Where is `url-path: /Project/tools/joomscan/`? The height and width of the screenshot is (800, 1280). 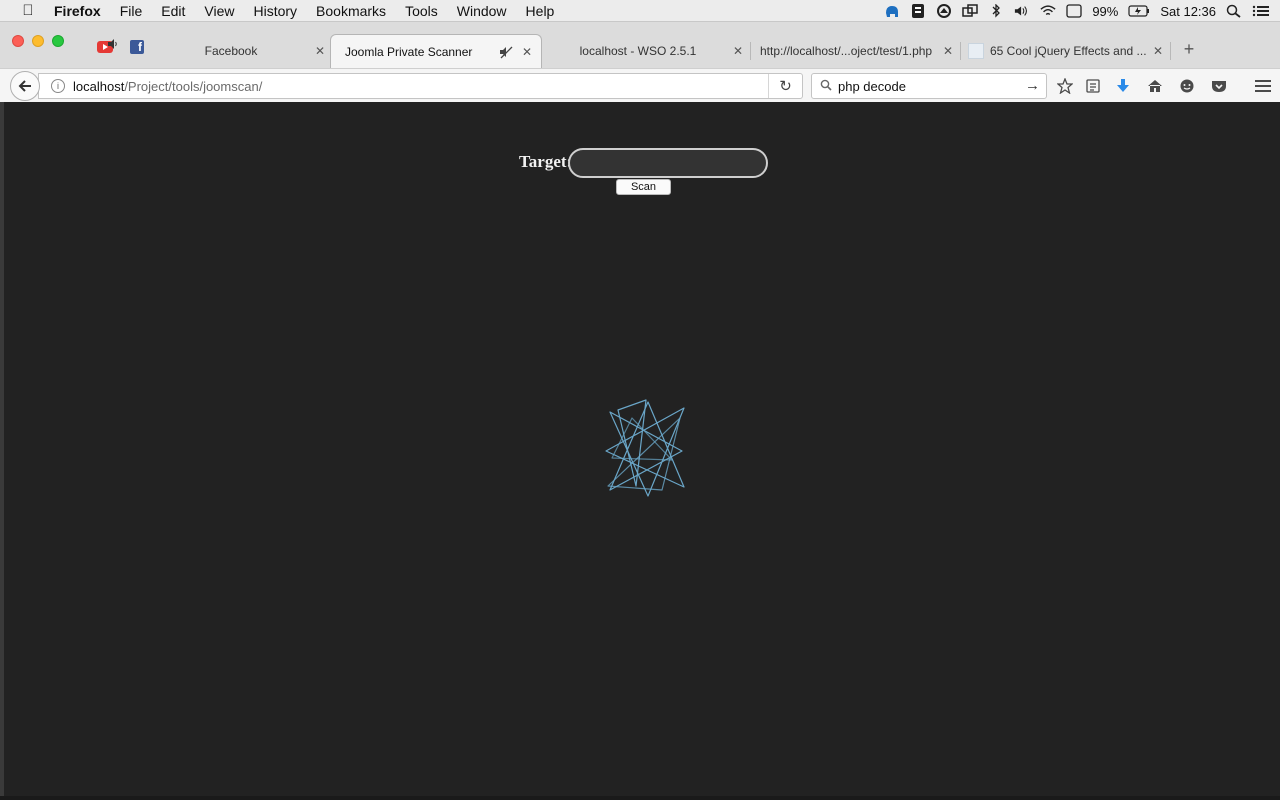
url-path: /Project/tools/joomscan/ is located at coordinates (193, 86).